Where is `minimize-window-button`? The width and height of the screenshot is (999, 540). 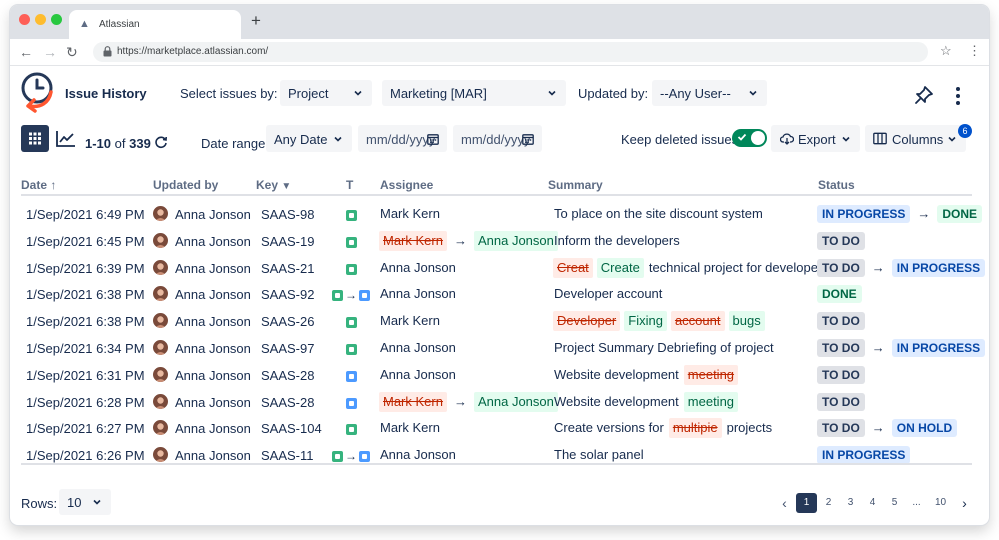 minimize-window-button is located at coordinates (40, 19).